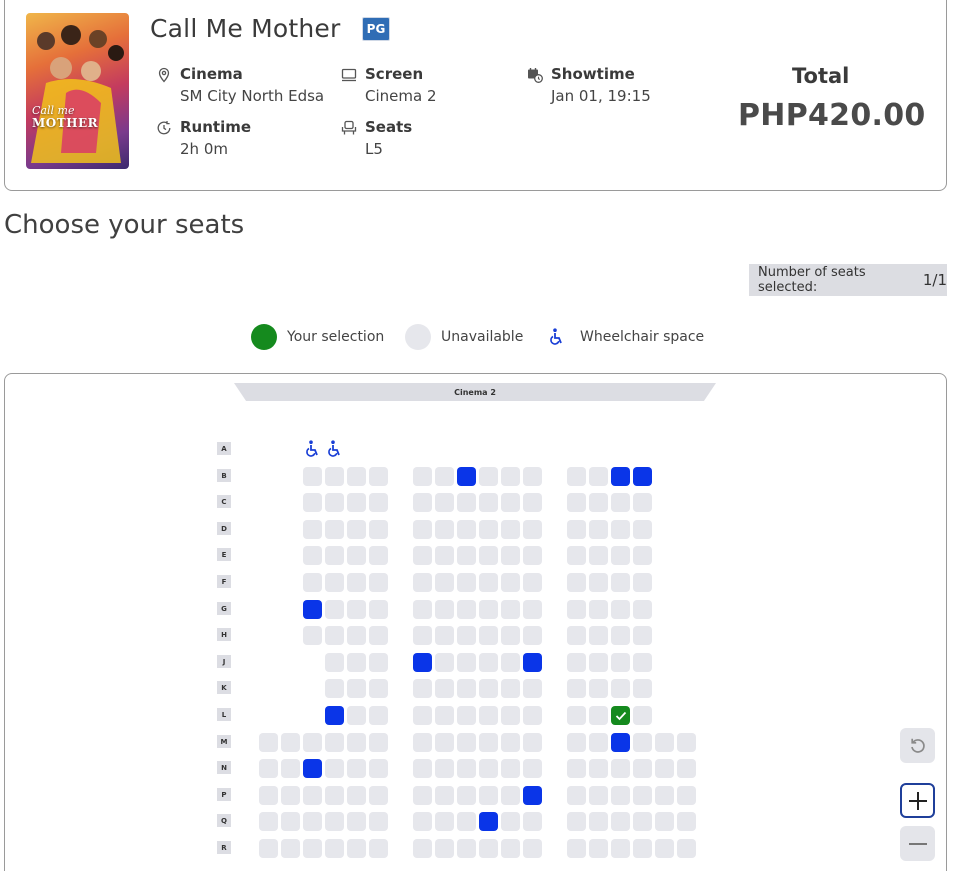  What do you see at coordinates (642, 742) in the screenshot?
I see `seat-m18` at bounding box center [642, 742].